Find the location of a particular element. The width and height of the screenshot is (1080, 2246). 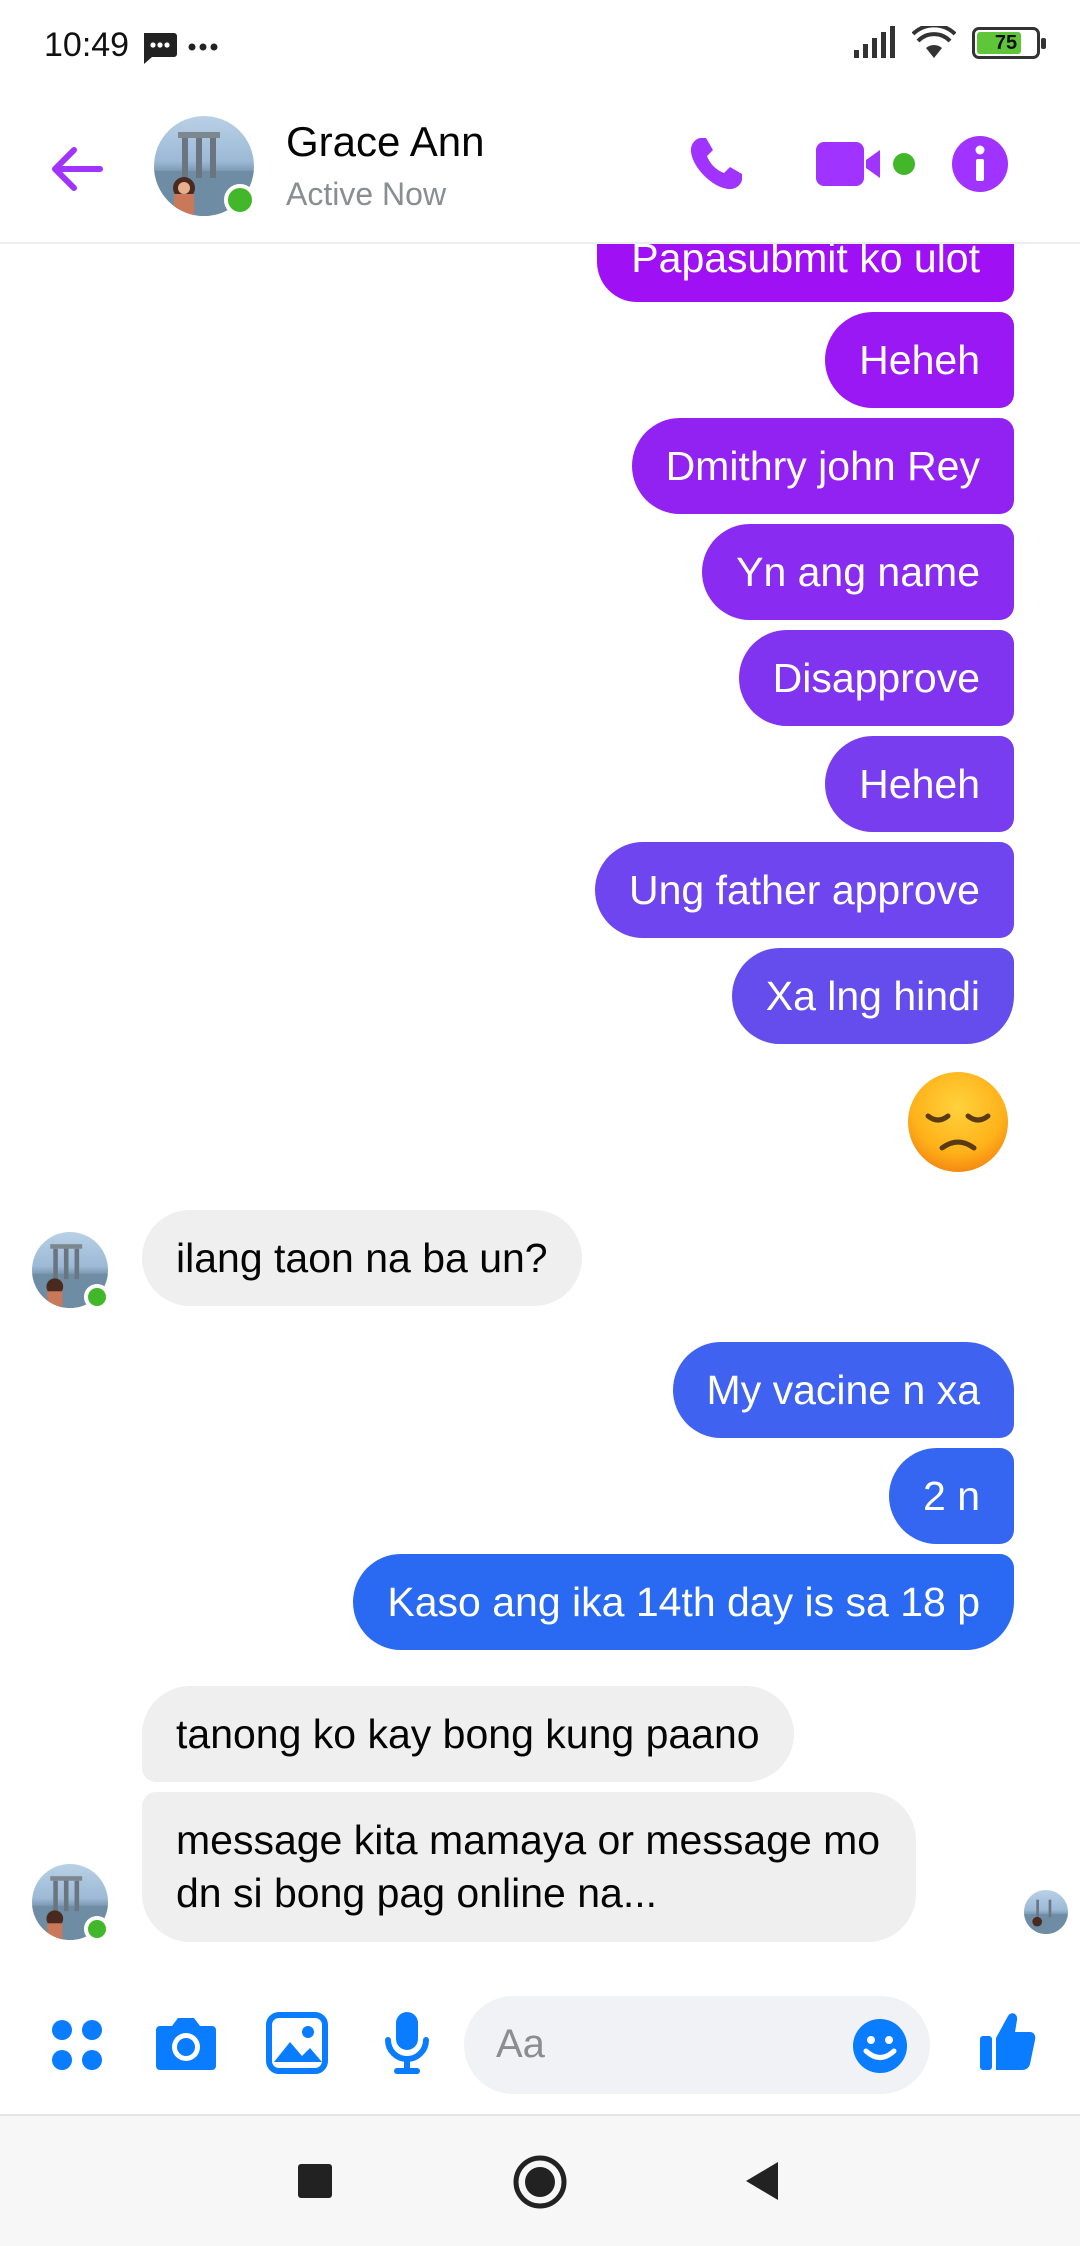

message-notification-icon is located at coordinates (160, 48).